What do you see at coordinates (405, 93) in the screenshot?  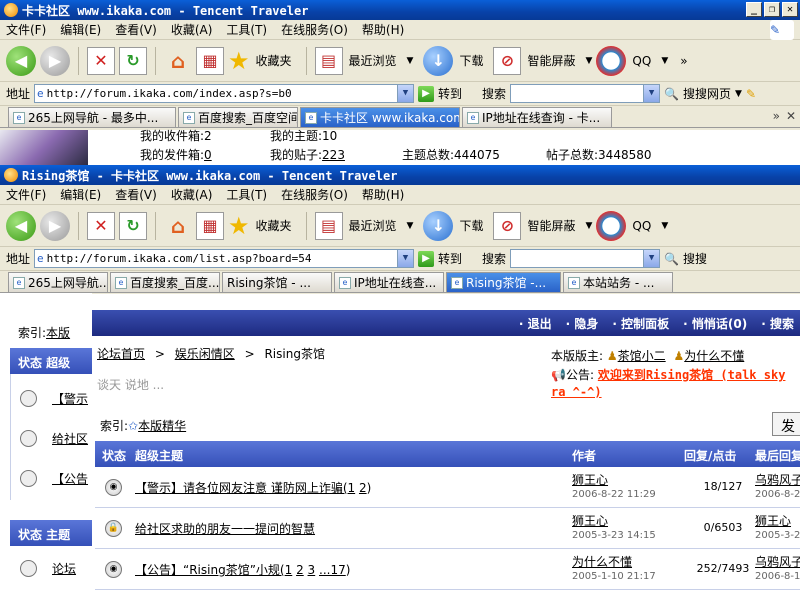 I see `url-dropdown-icon: ▼` at bounding box center [405, 93].